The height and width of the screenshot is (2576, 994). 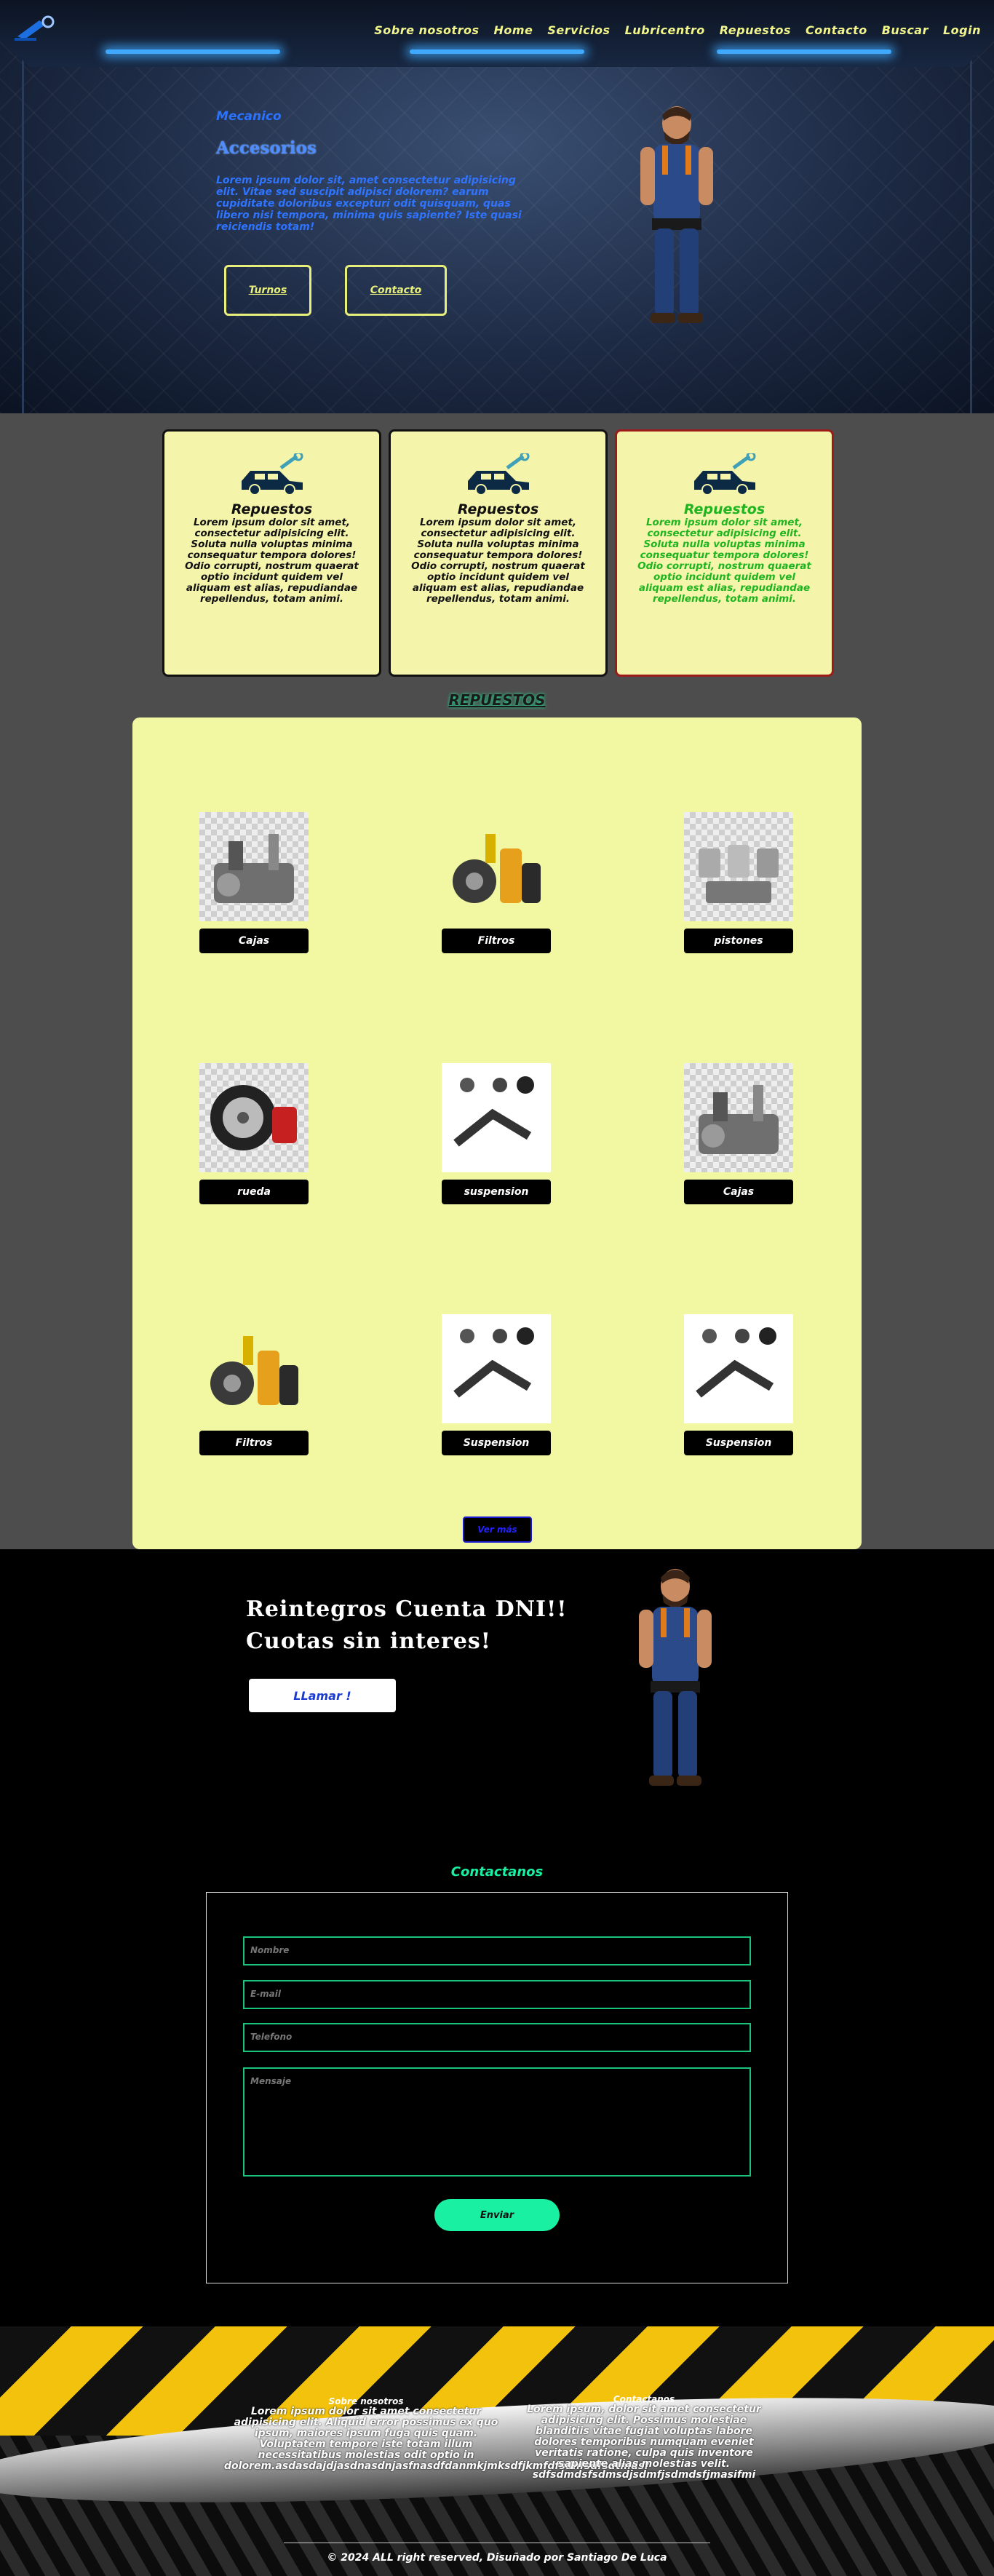 I want to click on nav-repuestos: Repuestos, so click(x=755, y=30).